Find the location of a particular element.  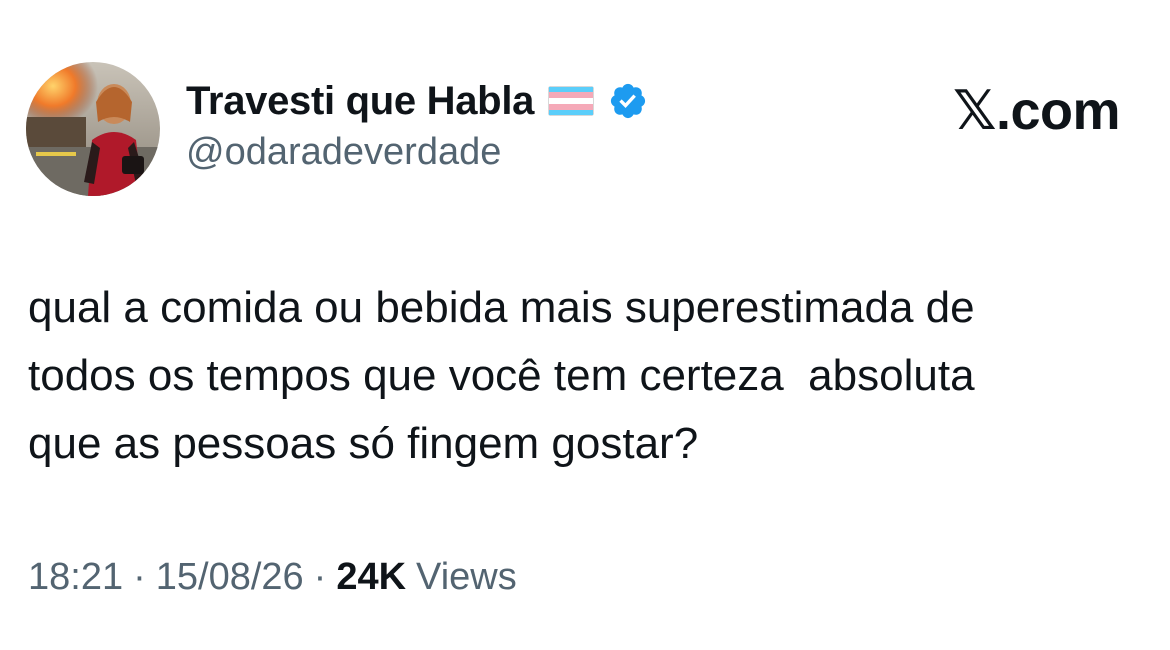

avatar-image is located at coordinates (93, 129).